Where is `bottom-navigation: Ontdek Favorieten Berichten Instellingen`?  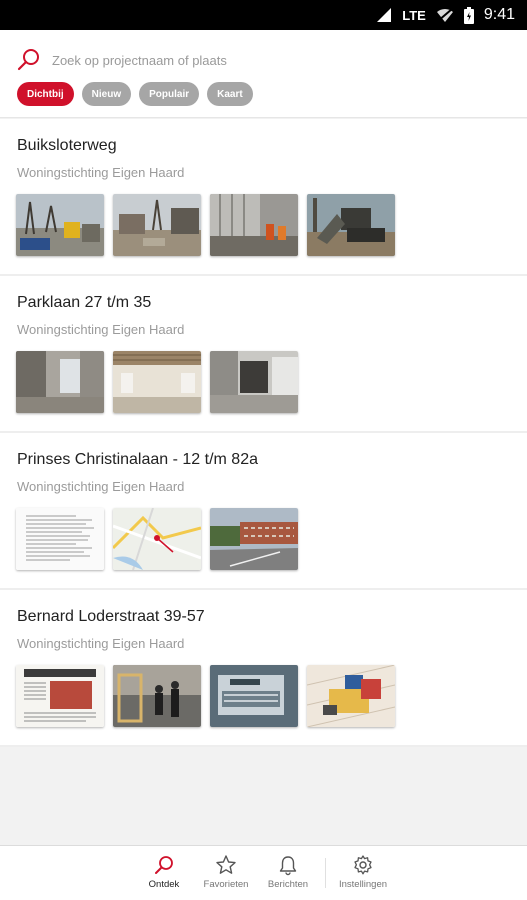 bottom-navigation: Ontdek Favorieten Berichten Instellingen is located at coordinates (263, 872).